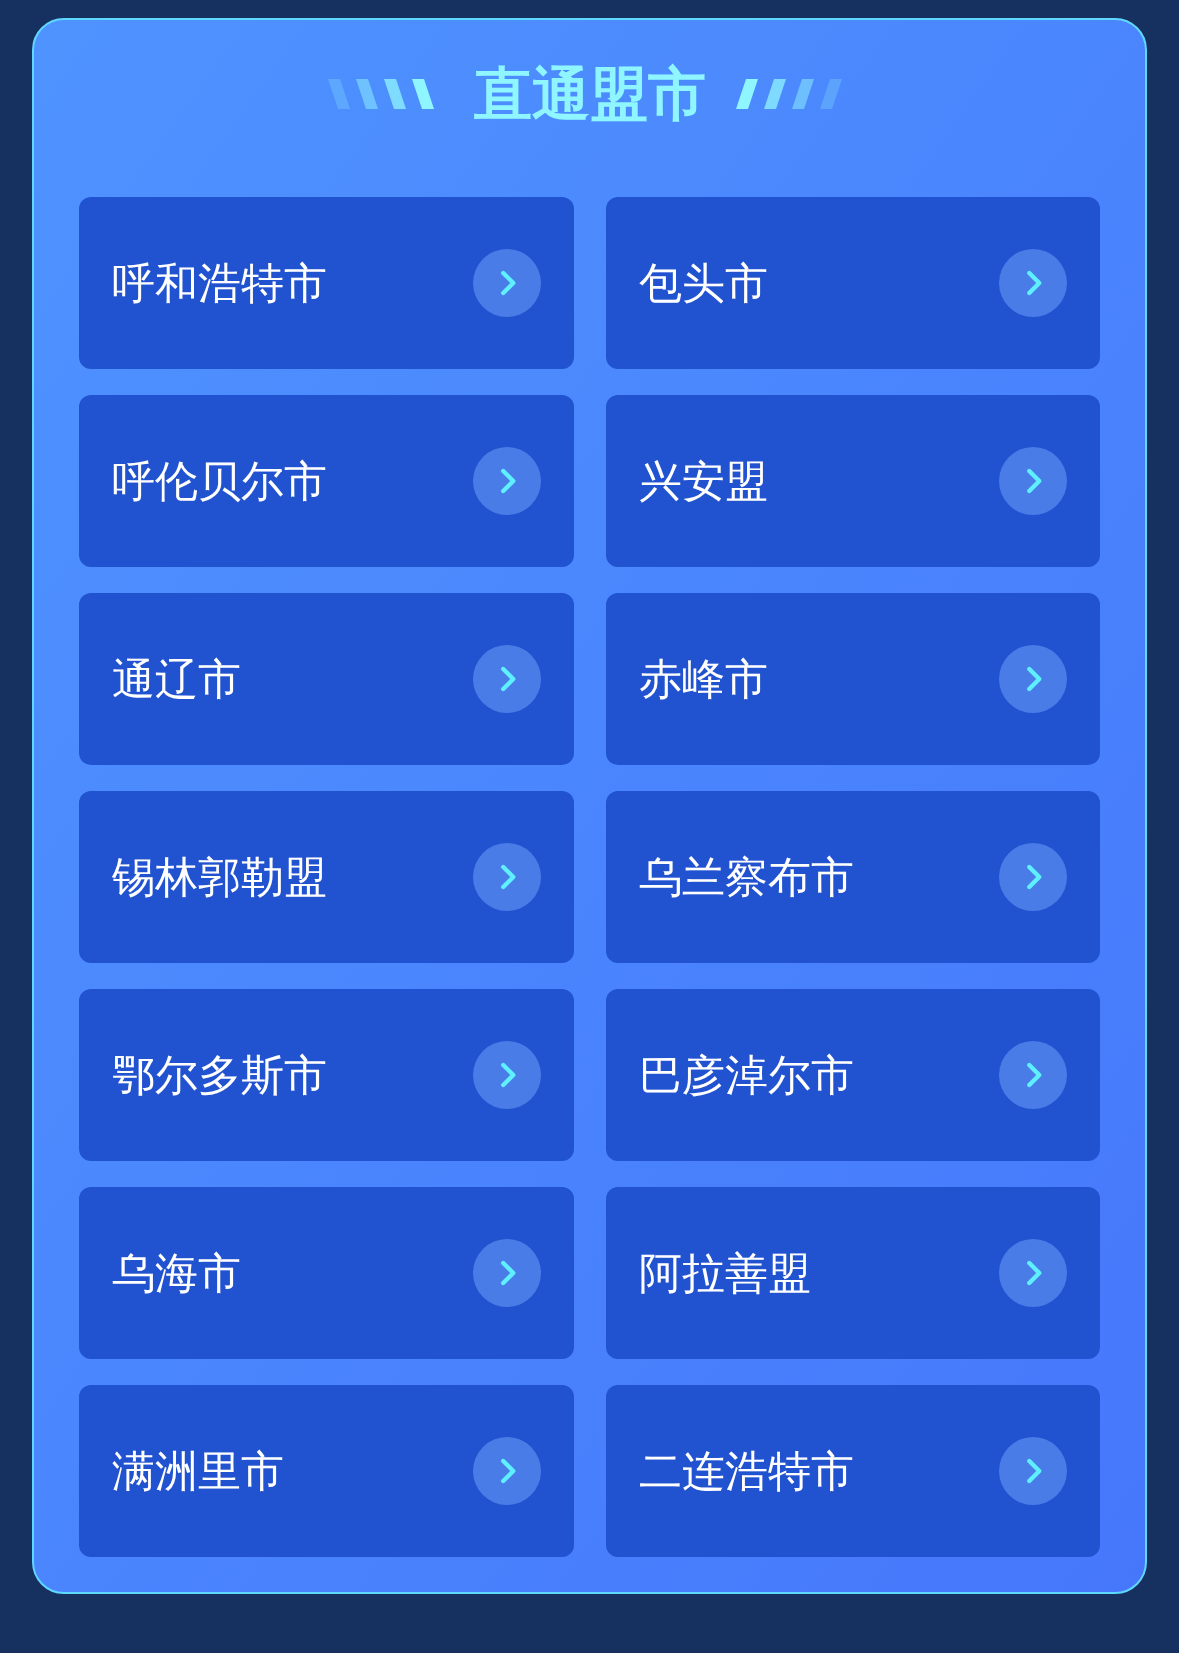 This screenshot has height=1653, width=1179. Describe the element at coordinates (326, 1471) in the screenshot. I see `city-button: 满洲里市` at that location.